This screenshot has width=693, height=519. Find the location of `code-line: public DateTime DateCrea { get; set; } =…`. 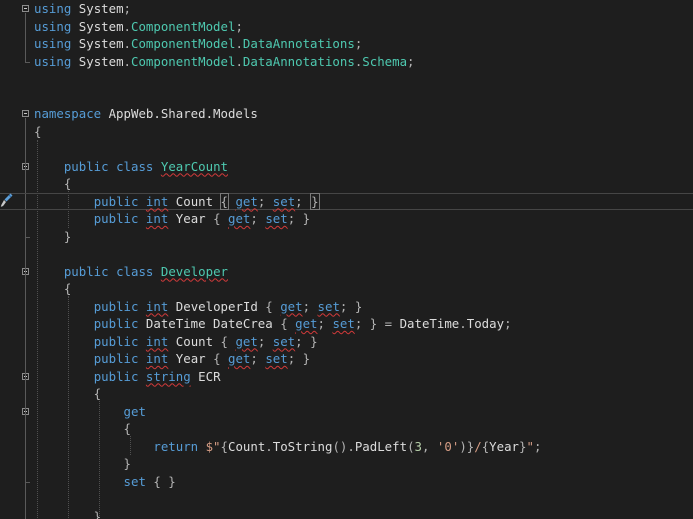

code-line: public DateTime DateCrea { get; set; } =… is located at coordinates (346, 324).